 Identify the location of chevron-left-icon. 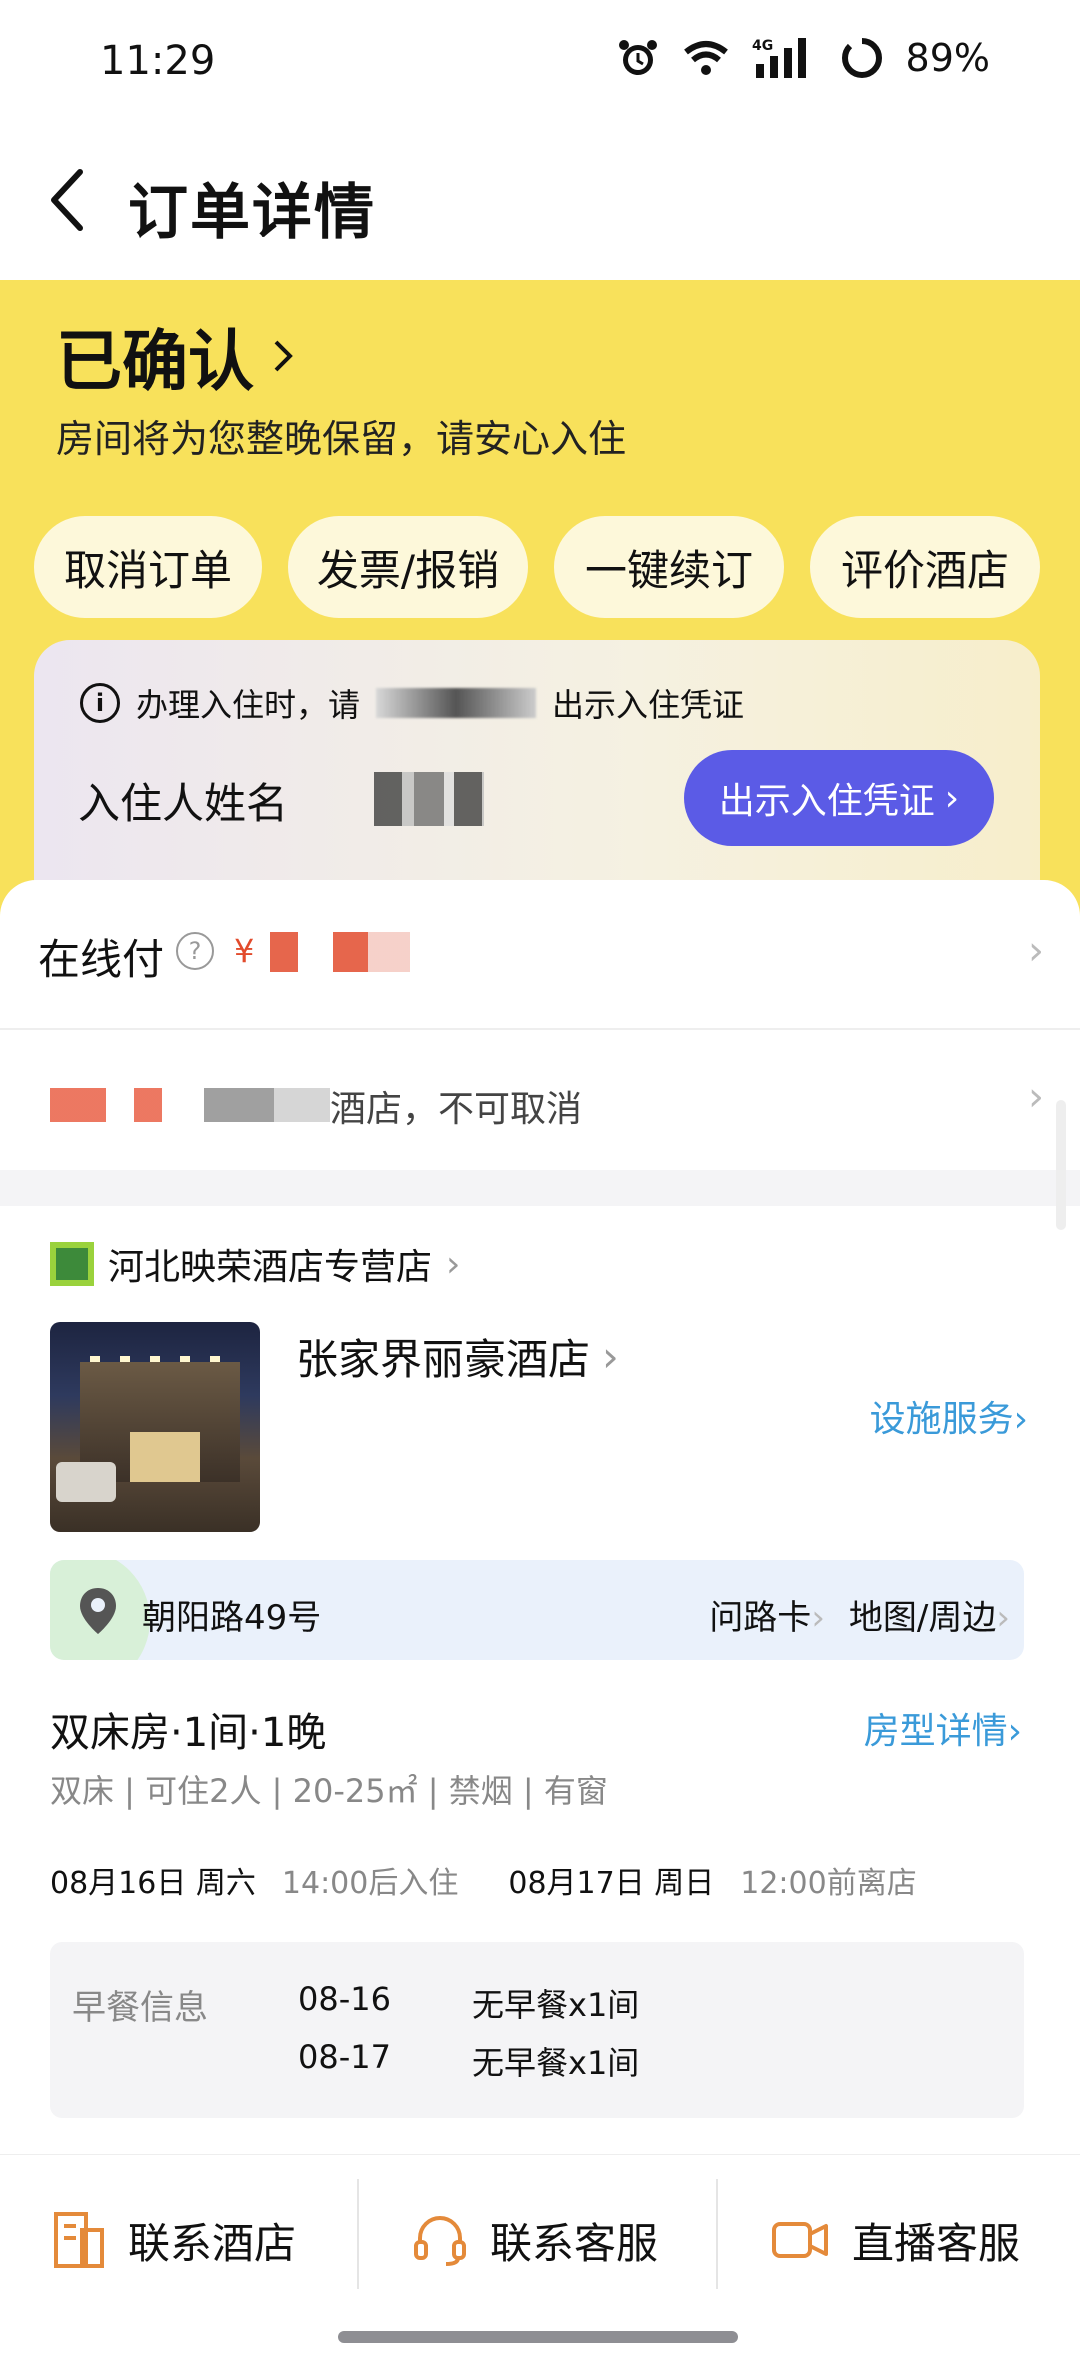
(67, 200).